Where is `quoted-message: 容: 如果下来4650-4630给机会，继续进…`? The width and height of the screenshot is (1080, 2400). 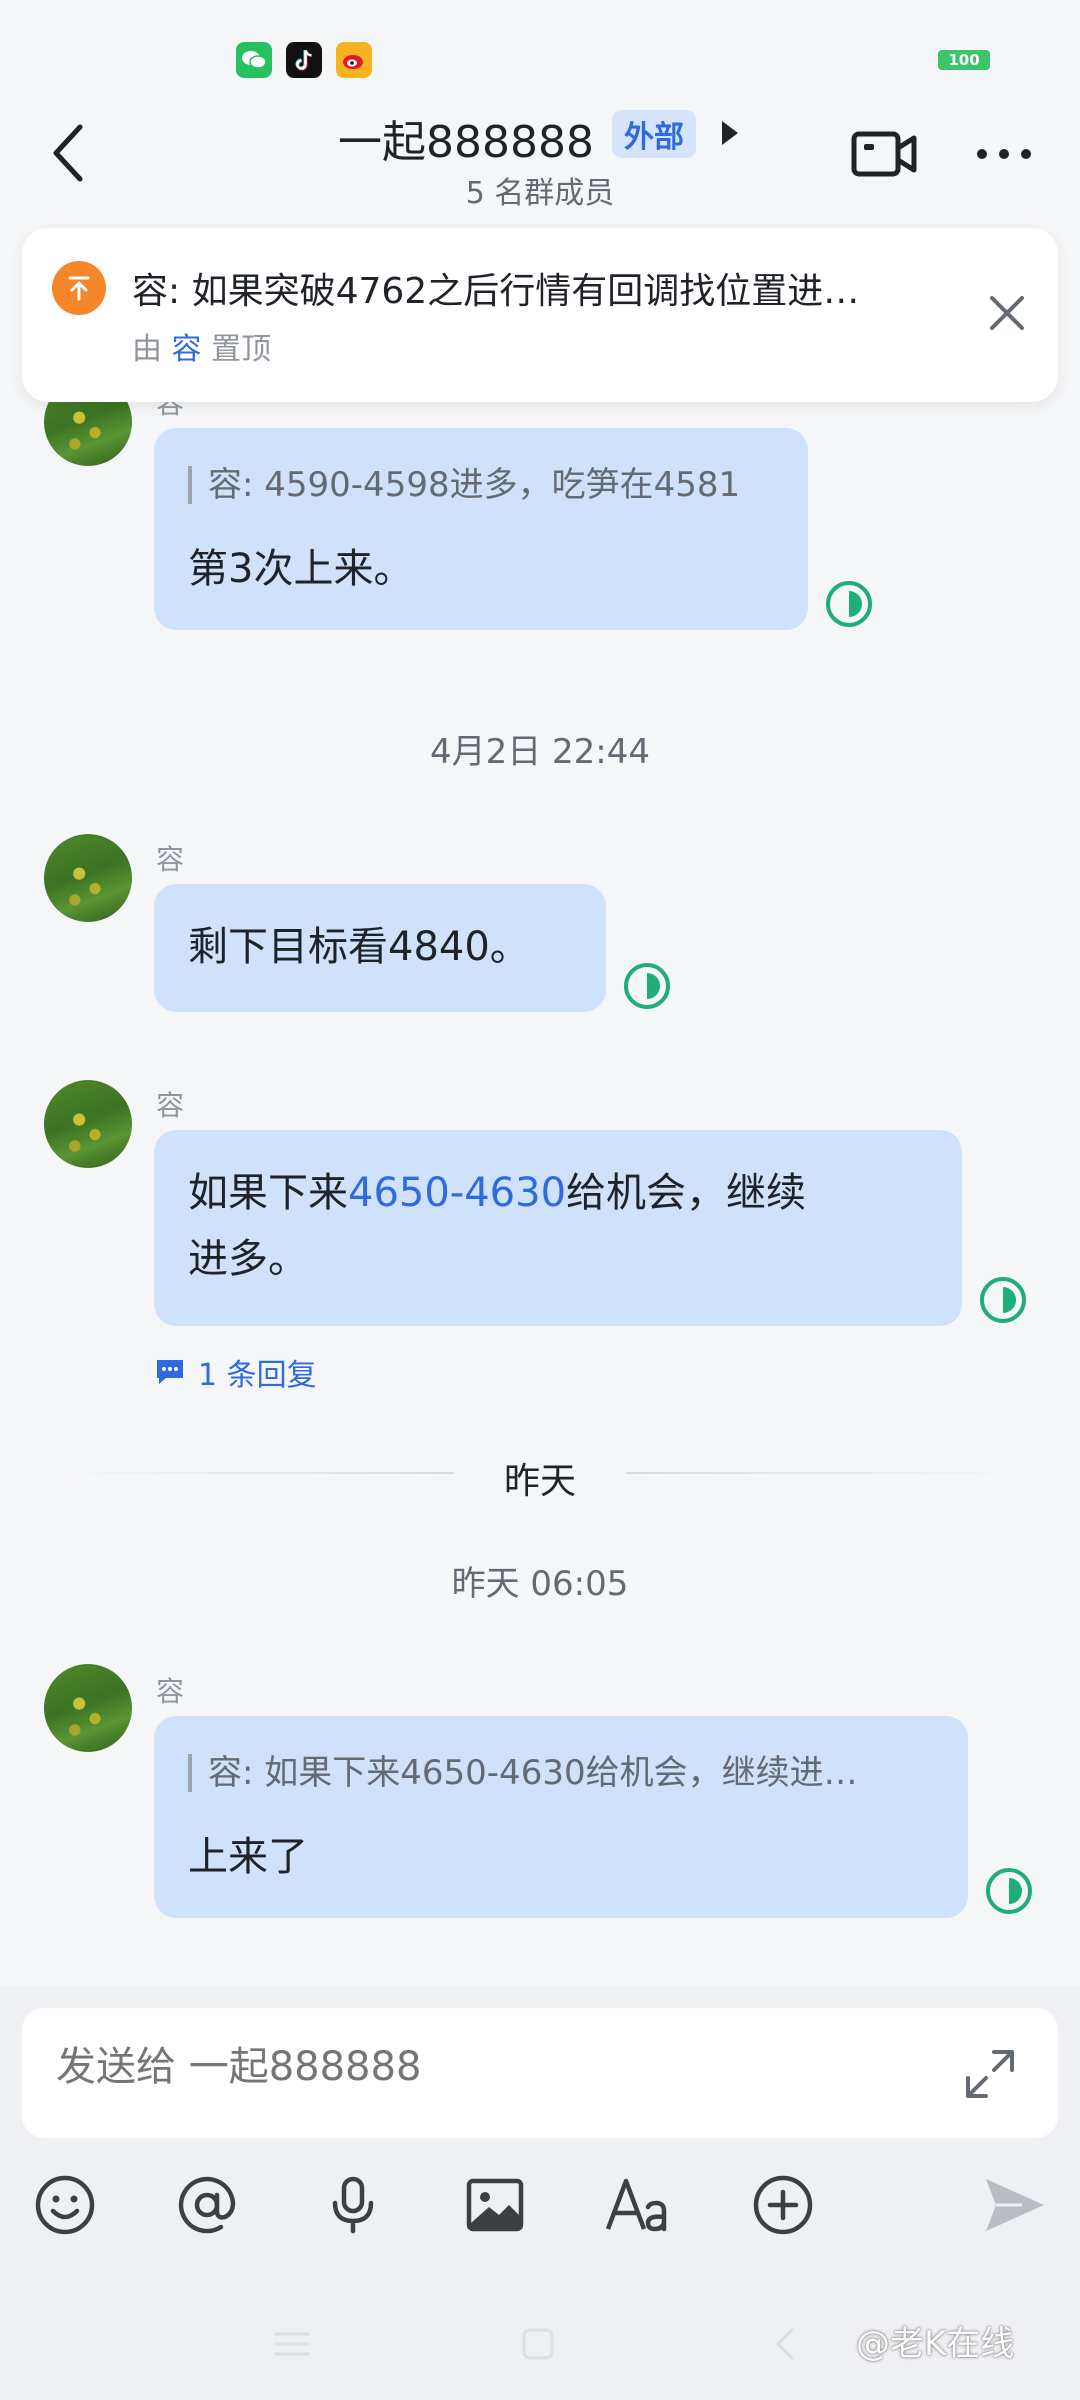
quoted-message: 容: 如果下来4650-4630给机会，继续进… is located at coordinates (523, 1773).